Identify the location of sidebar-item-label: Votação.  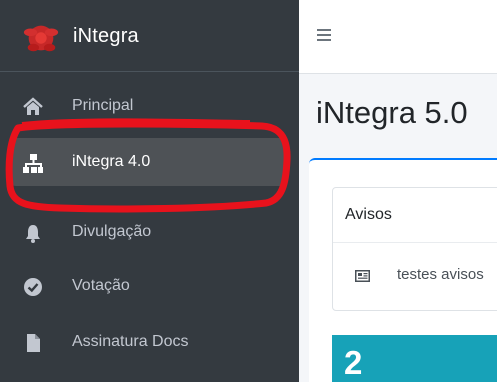
(101, 285).